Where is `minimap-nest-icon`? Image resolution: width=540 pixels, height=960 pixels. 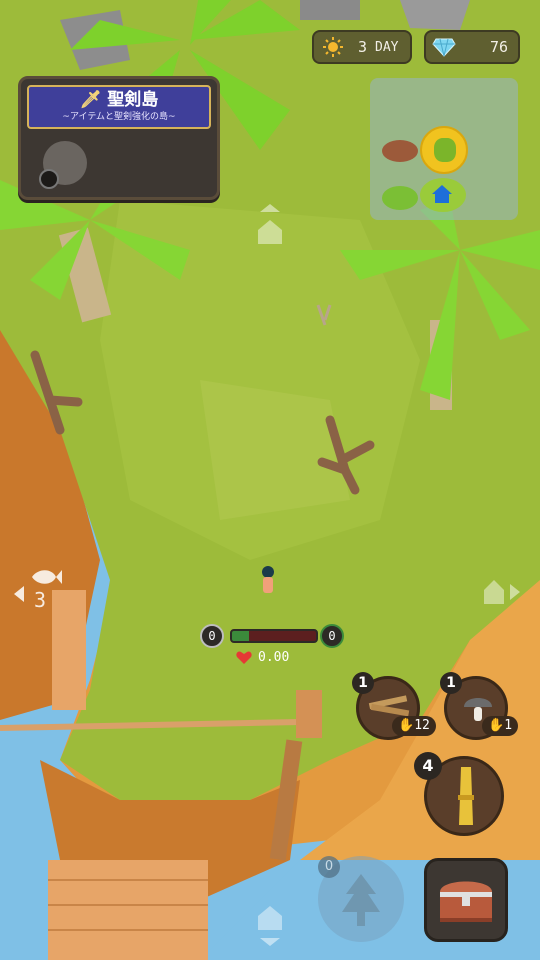
minimap-nest-icon is located at coordinates (400, 151).